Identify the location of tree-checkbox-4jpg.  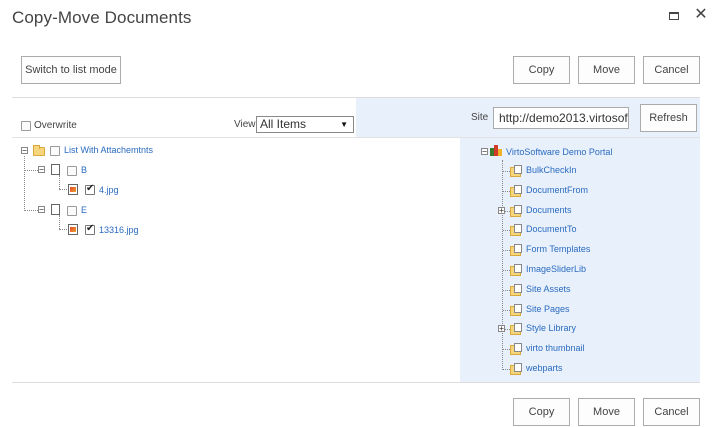
(90, 189).